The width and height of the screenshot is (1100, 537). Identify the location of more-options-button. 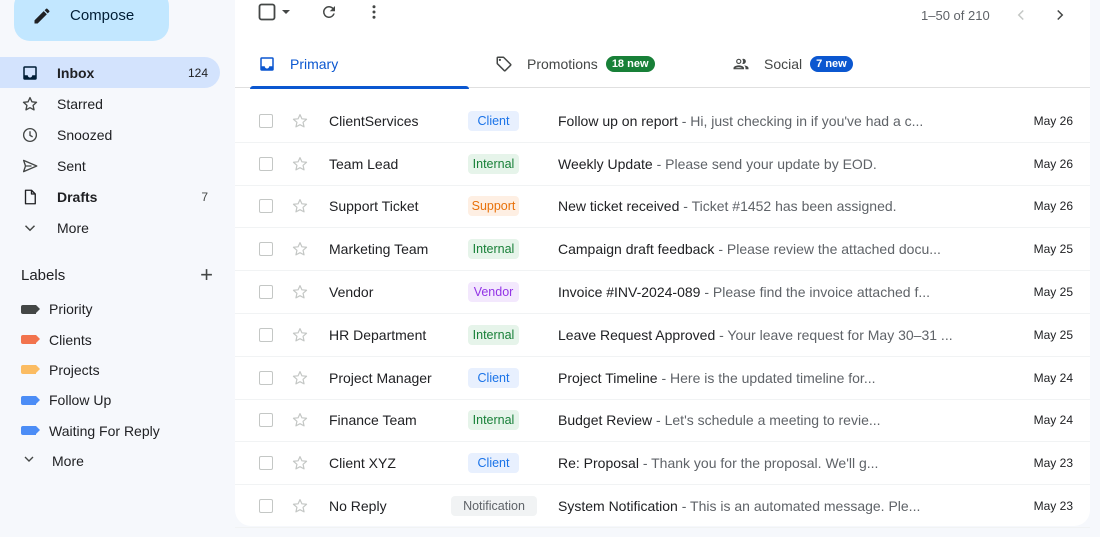
(374, 12).